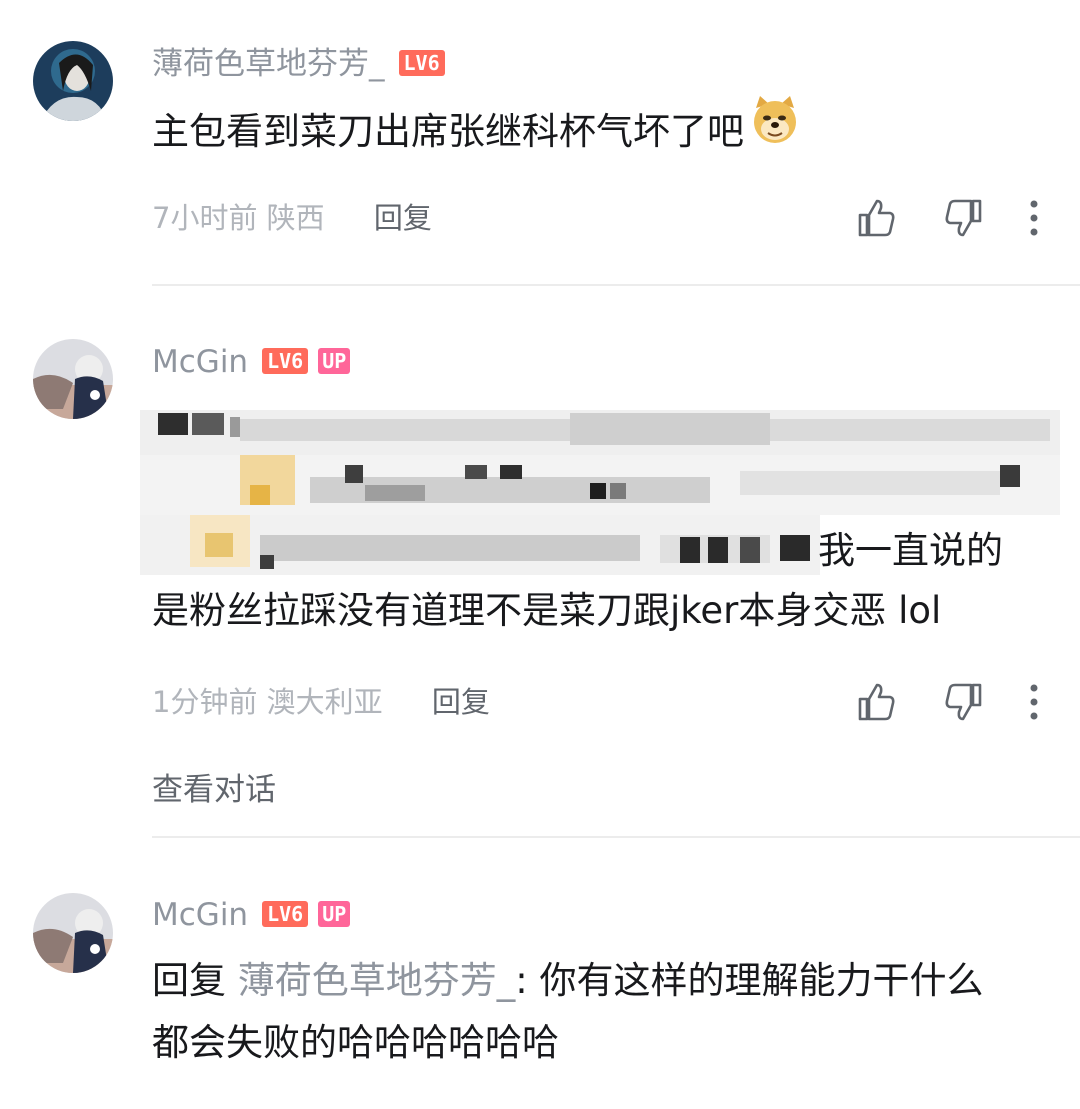  What do you see at coordinates (189, 980) in the screenshot?
I see `reply-prefix: 回复` at bounding box center [189, 980].